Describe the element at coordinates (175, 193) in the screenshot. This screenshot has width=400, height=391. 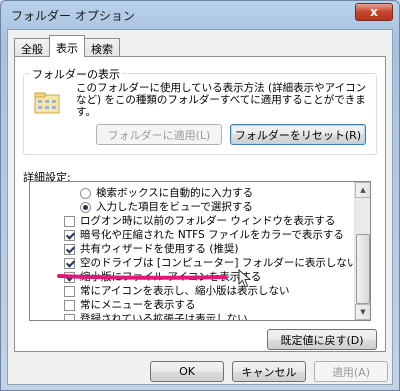
I see `list-item-label: 検索ボックスに自動的に入力する` at that location.